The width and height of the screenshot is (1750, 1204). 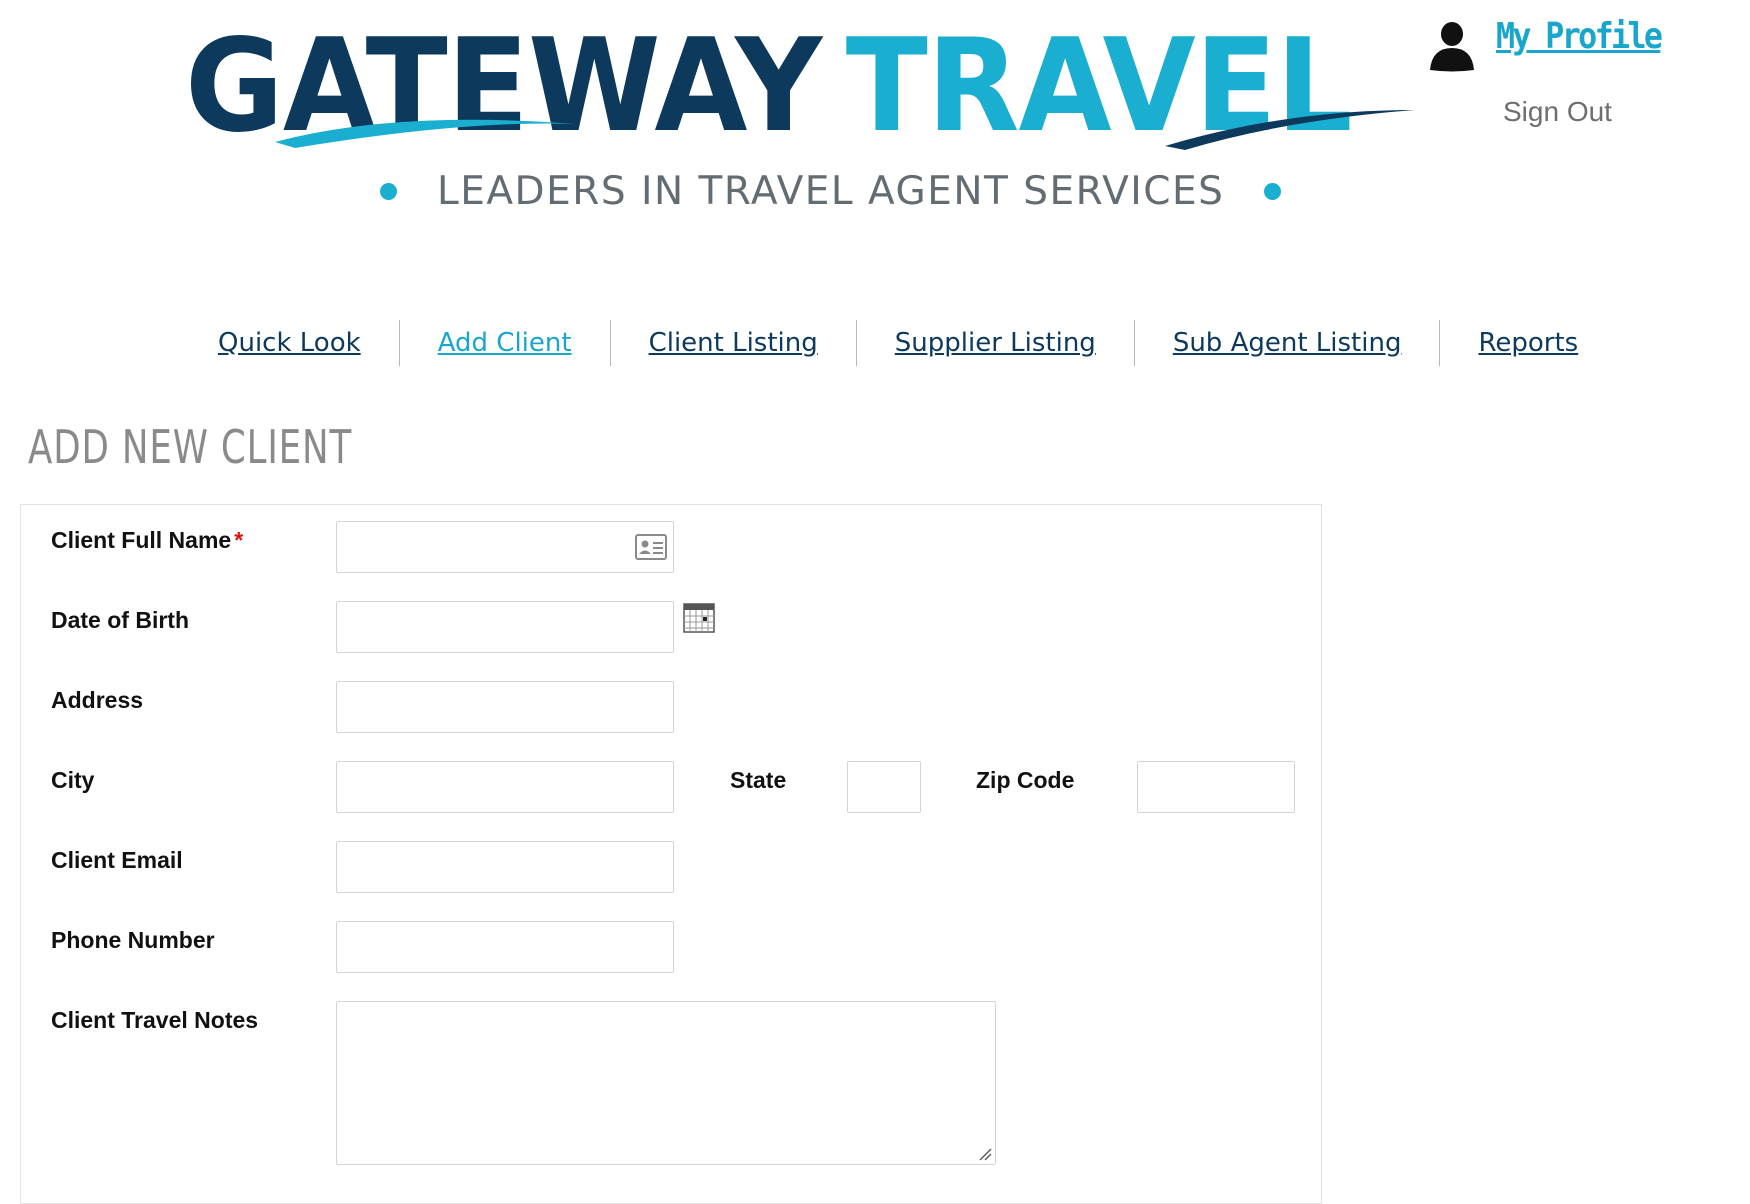 What do you see at coordinates (73, 780) in the screenshot?
I see `city-label: City` at bounding box center [73, 780].